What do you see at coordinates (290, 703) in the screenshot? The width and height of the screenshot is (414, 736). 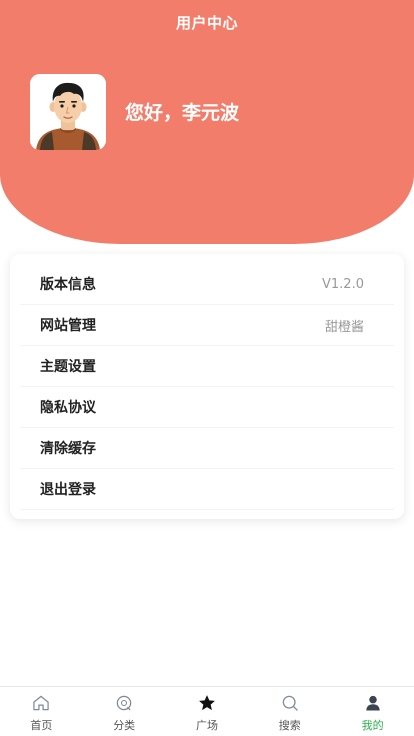 I see `search-icon` at bounding box center [290, 703].